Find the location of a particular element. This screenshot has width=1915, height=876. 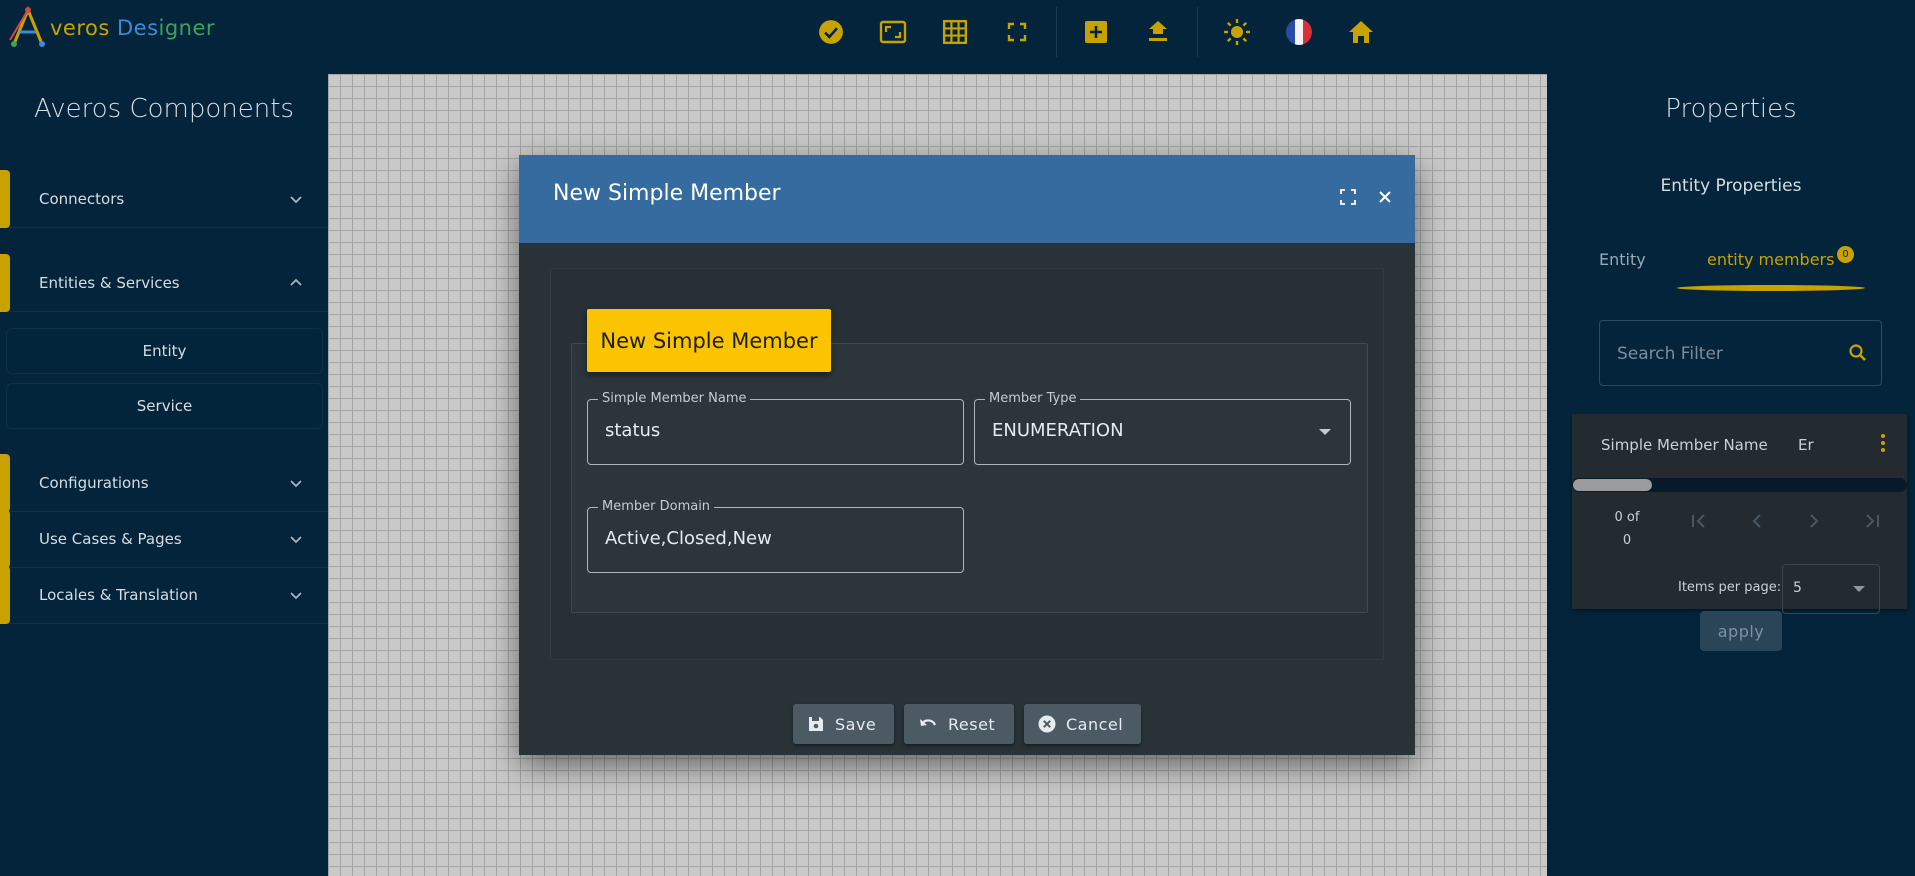

close-icon is located at coordinates (1385, 197).